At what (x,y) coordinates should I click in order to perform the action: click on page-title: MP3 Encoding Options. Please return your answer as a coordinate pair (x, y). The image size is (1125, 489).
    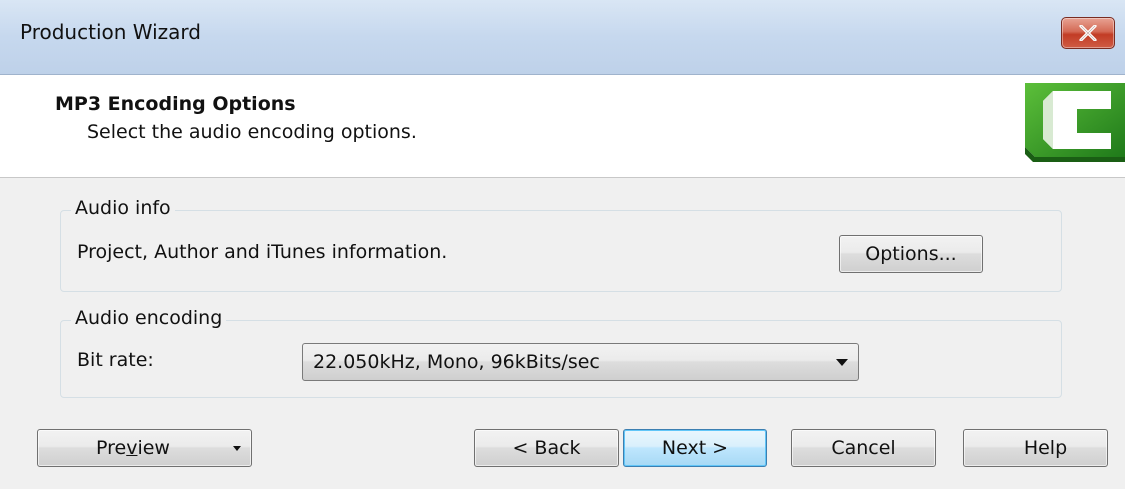
    Looking at the image, I should click on (175, 104).